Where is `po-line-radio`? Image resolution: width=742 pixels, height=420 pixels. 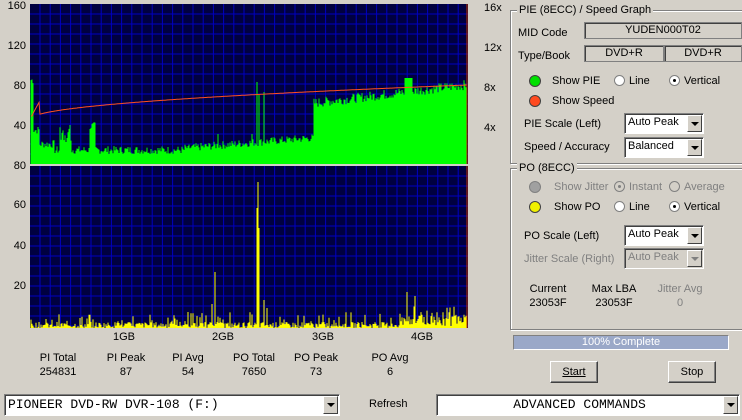 po-line-radio is located at coordinates (619, 206).